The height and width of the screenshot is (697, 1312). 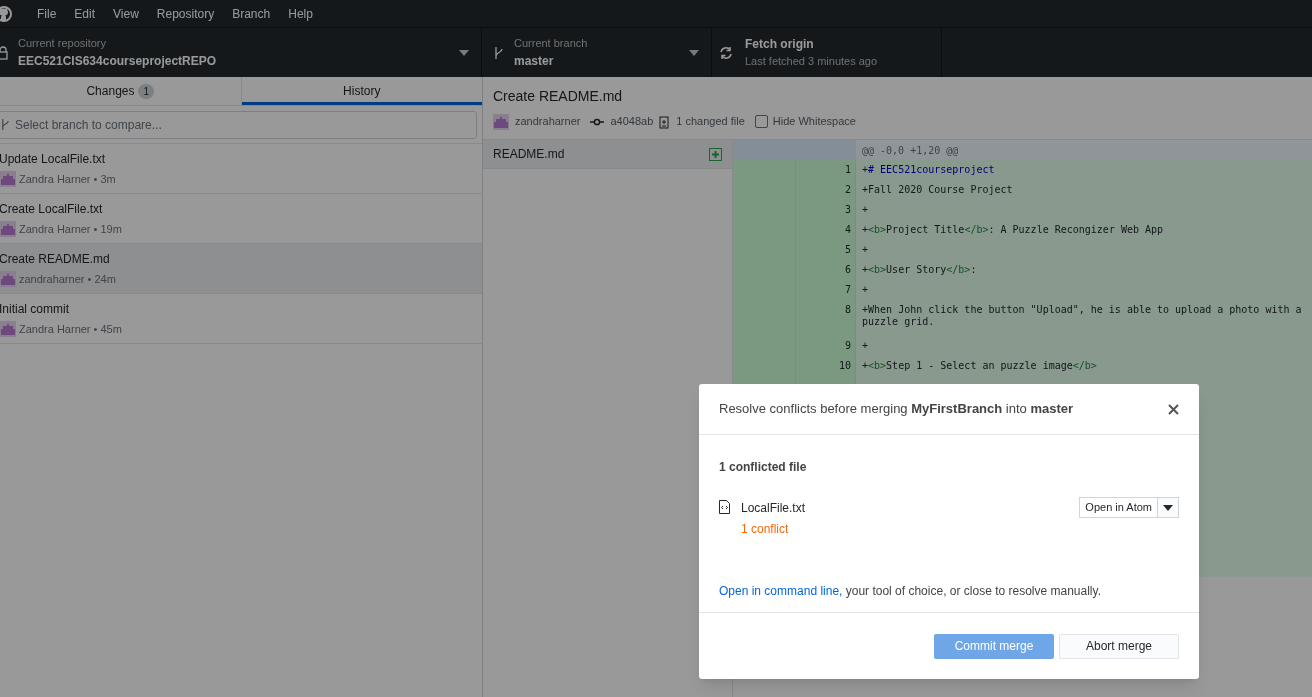 What do you see at coordinates (607, 154) in the screenshot?
I see `changed-file-item: README.md` at bounding box center [607, 154].